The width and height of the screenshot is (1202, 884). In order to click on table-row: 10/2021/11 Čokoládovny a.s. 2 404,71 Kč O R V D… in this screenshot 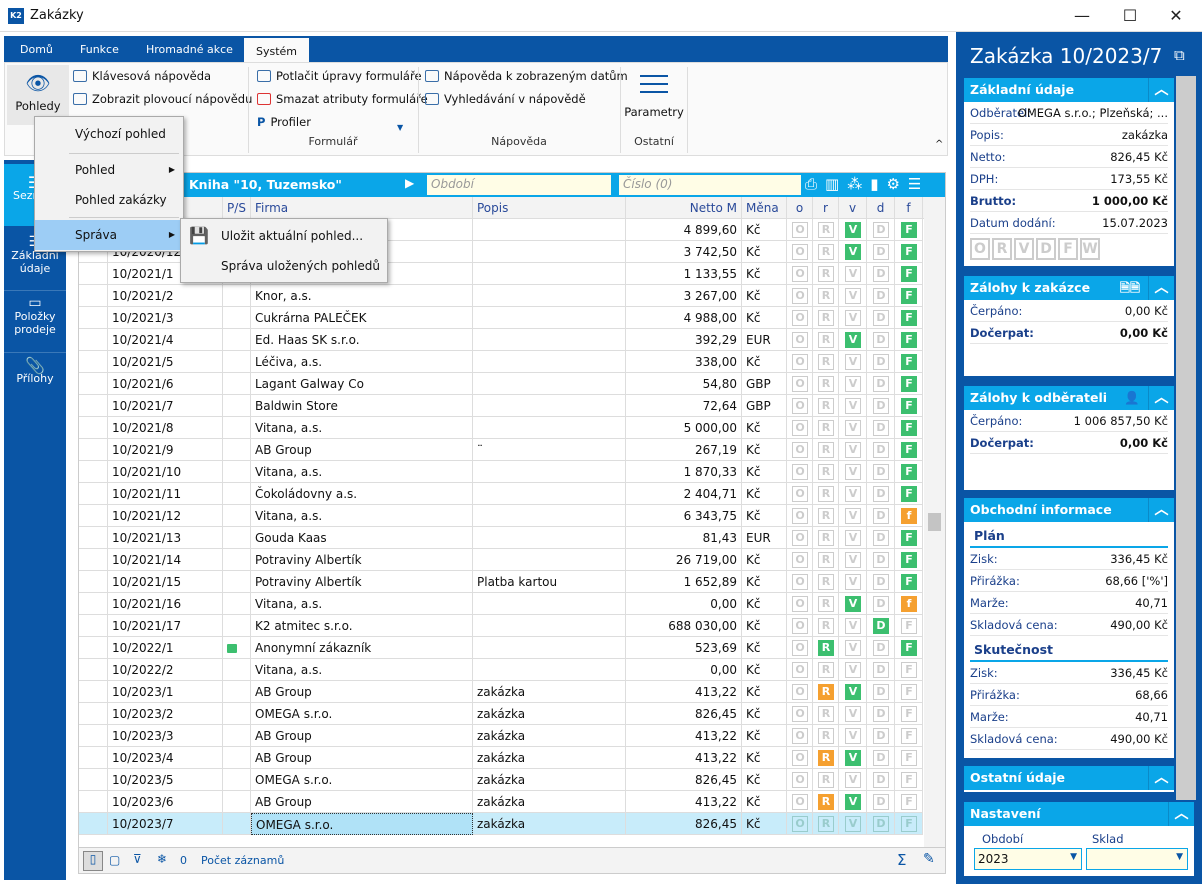, I will do `click(501, 494)`.